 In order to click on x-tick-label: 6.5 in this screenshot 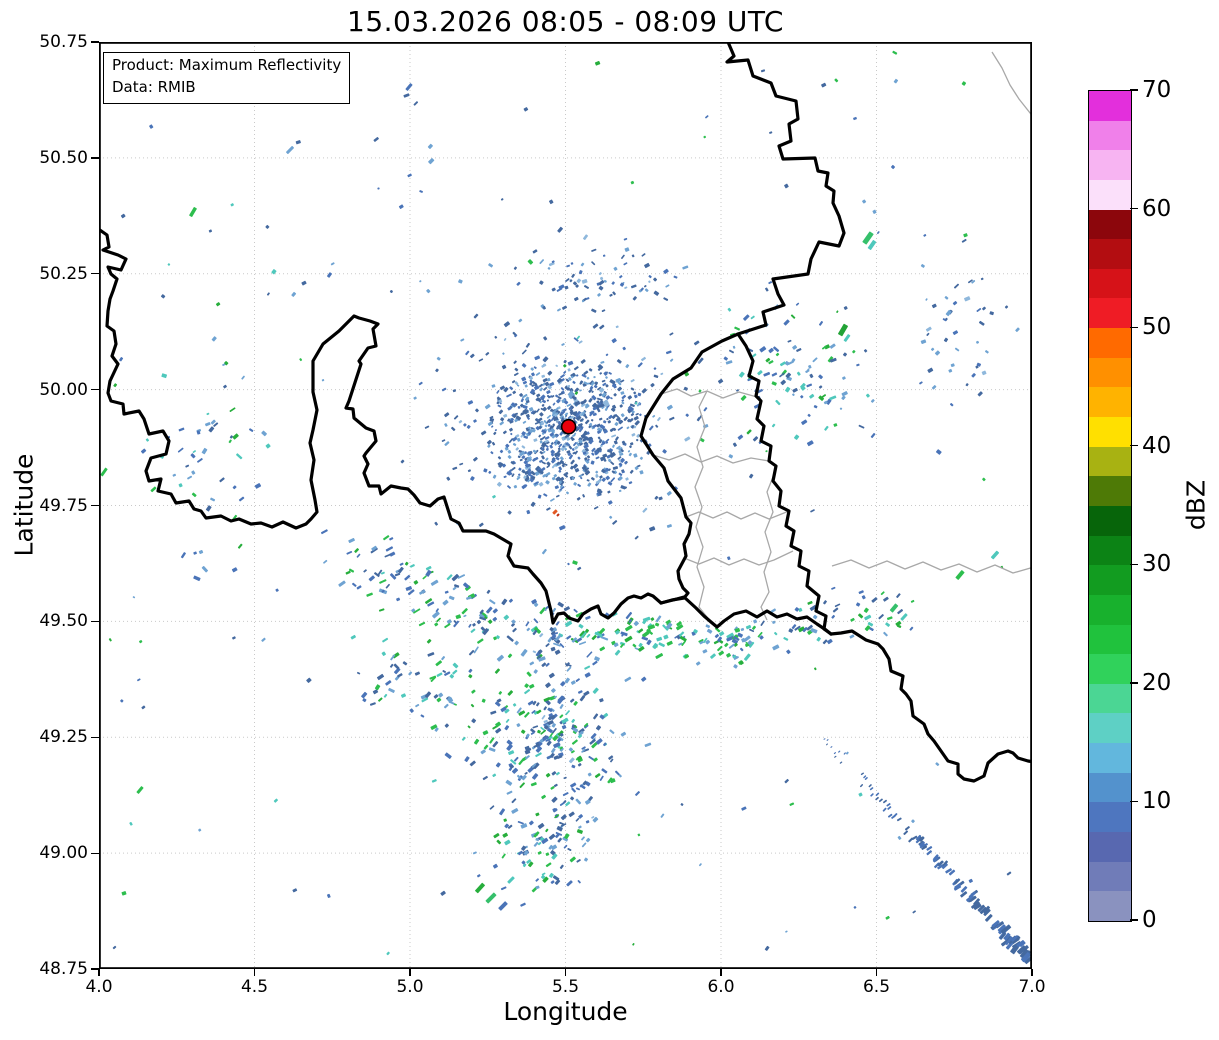, I will do `click(876, 987)`.